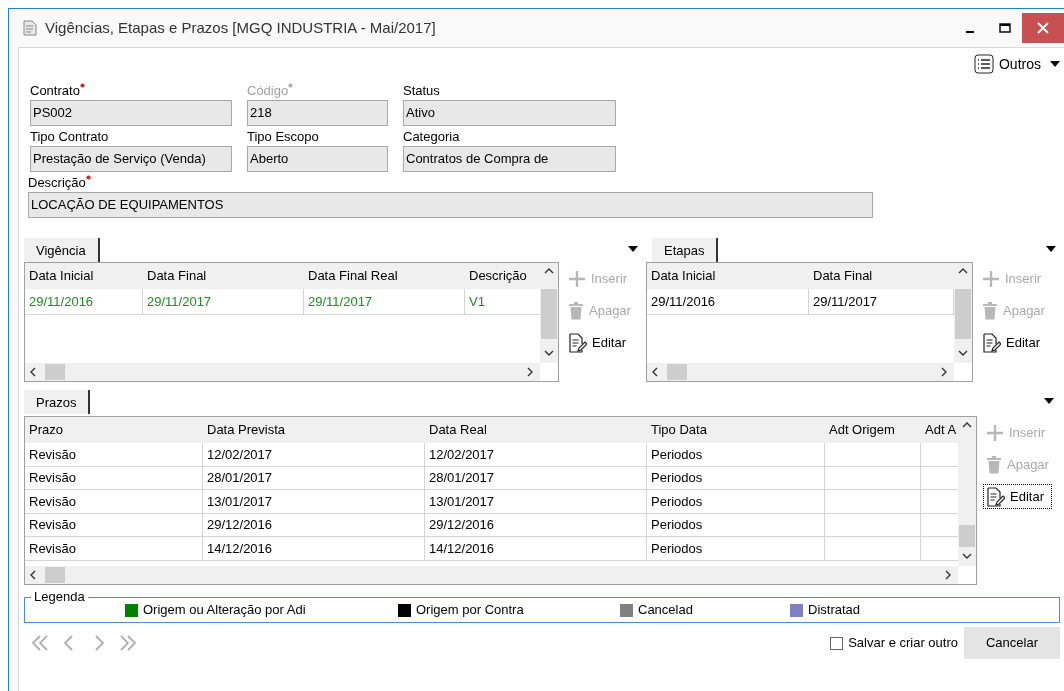 The image size is (1064, 691). Describe the element at coordinates (458, 430) in the screenshot. I see `column-header: Data Real` at that location.